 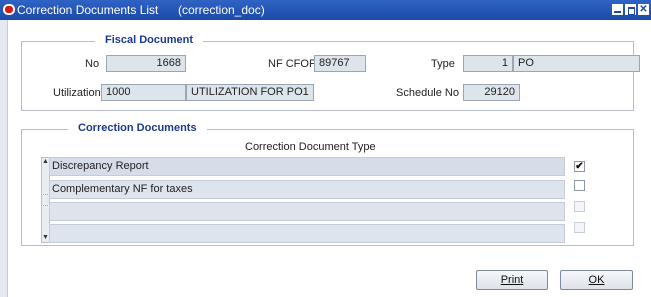 What do you see at coordinates (491, 92) in the screenshot?
I see `schedule-no-field: 29120` at bounding box center [491, 92].